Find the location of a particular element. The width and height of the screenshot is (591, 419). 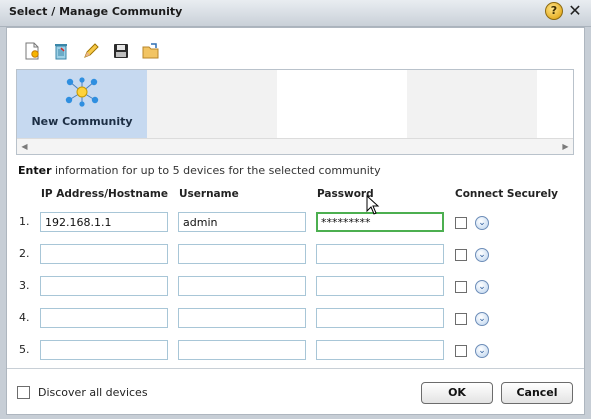

scroll-left-icon: ◀ is located at coordinates (24, 146).